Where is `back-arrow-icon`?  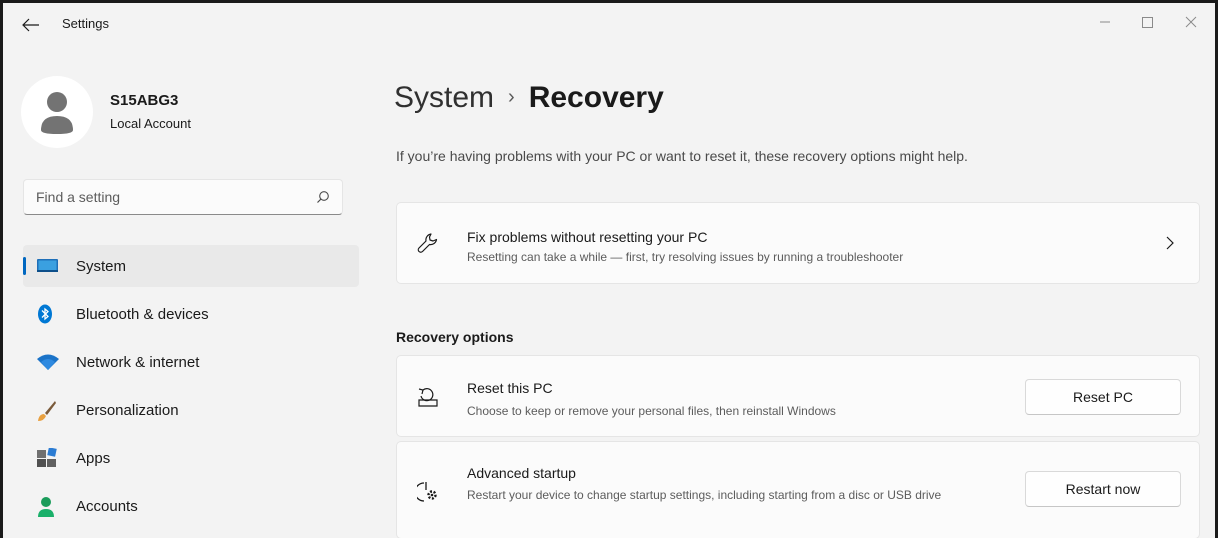 back-arrow-icon is located at coordinates (31, 25).